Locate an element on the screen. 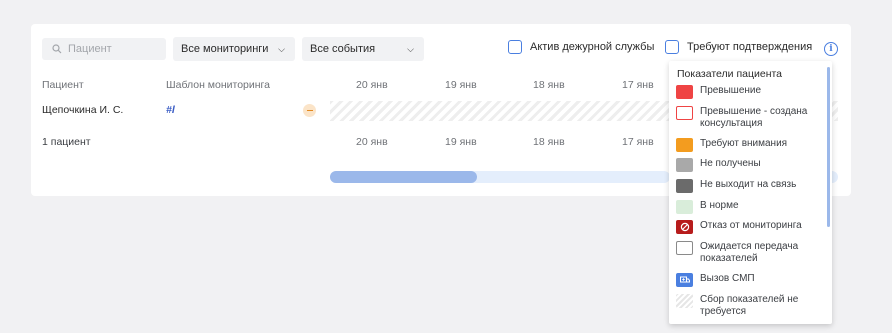 This screenshot has height=333, width=892. column-header-date: 17 янв is located at coordinates (638, 85).